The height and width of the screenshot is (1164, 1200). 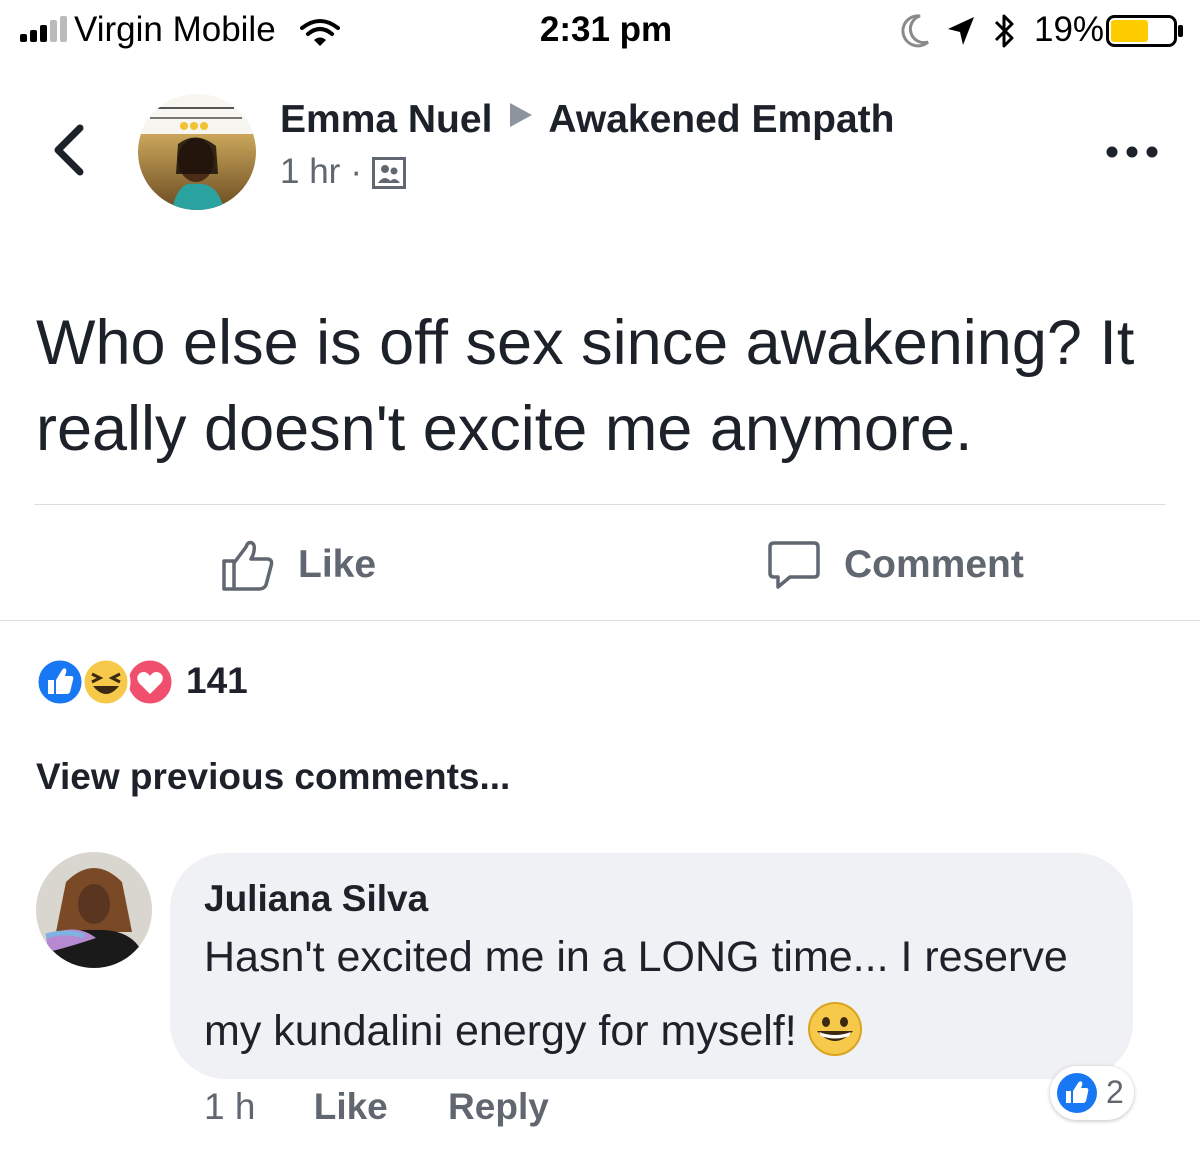 I want to click on comment-button: Comment, so click(x=895, y=565).